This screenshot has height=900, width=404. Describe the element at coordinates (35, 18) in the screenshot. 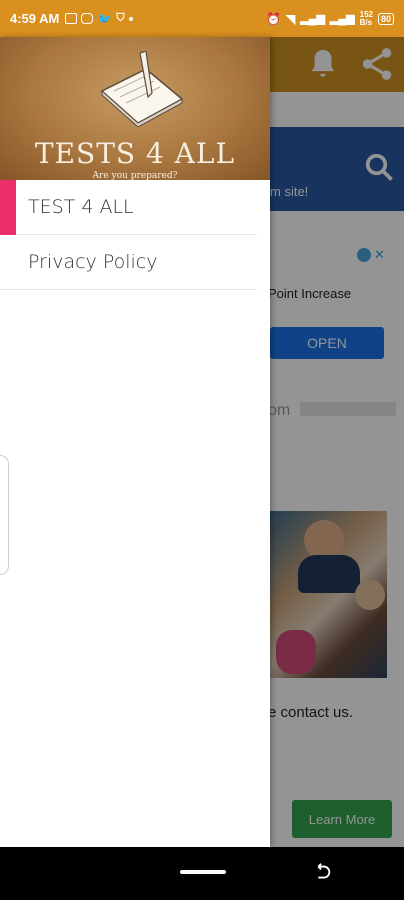

I see `status-time: 4:59 AM` at that location.